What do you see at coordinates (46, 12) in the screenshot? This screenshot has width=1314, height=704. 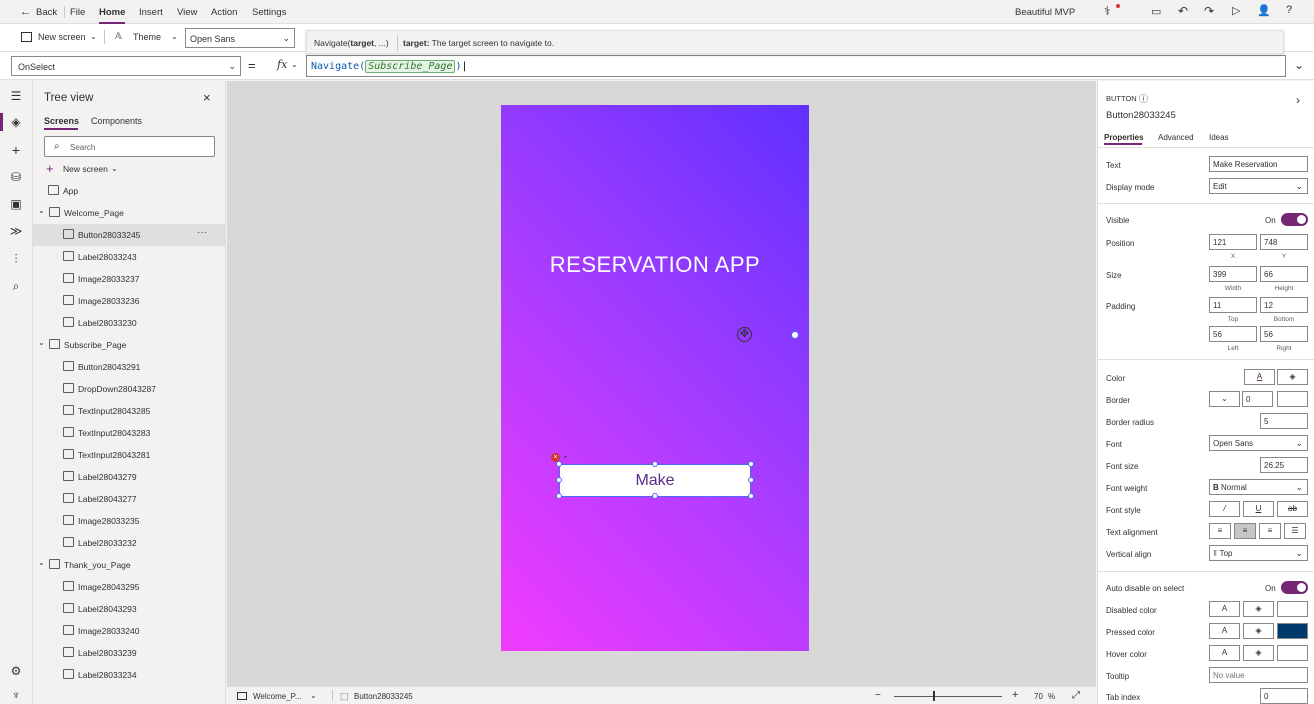 I see `back-button: Back` at bounding box center [46, 12].